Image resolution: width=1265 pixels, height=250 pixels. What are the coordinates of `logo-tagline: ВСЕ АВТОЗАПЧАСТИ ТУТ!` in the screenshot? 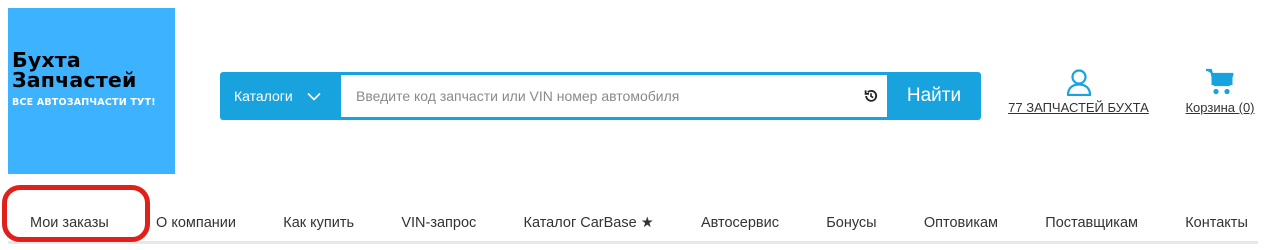 It's located at (84, 102).